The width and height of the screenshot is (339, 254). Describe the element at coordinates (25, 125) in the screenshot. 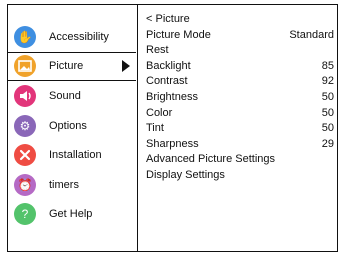

I see `gear-icon: ⚙` at that location.